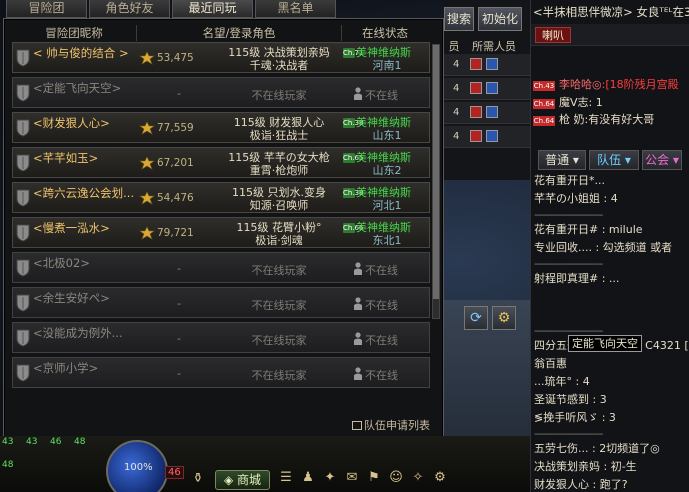 Image resolution: width=689 pixels, height=492 pixels. What do you see at coordinates (580, 84) in the screenshot?
I see `message-sender: 李哈哈◎` at bounding box center [580, 84].